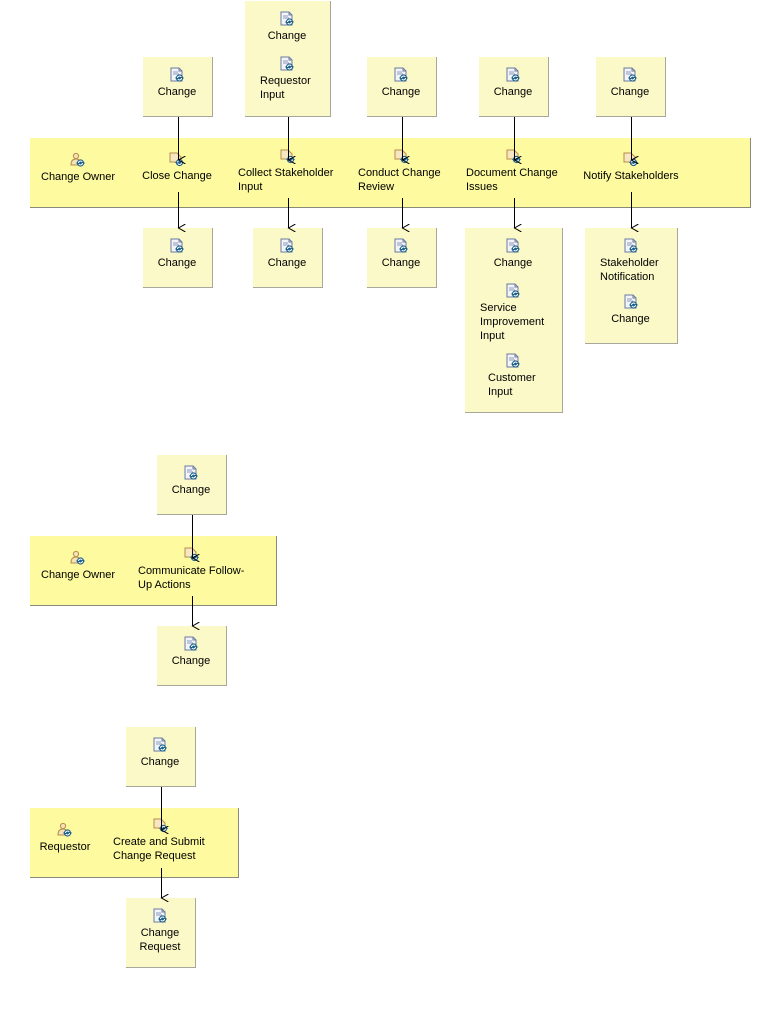 The image size is (771, 1010). I want to click on task-notify-stakeholders: Notify Stakeholders, so click(631, 167).